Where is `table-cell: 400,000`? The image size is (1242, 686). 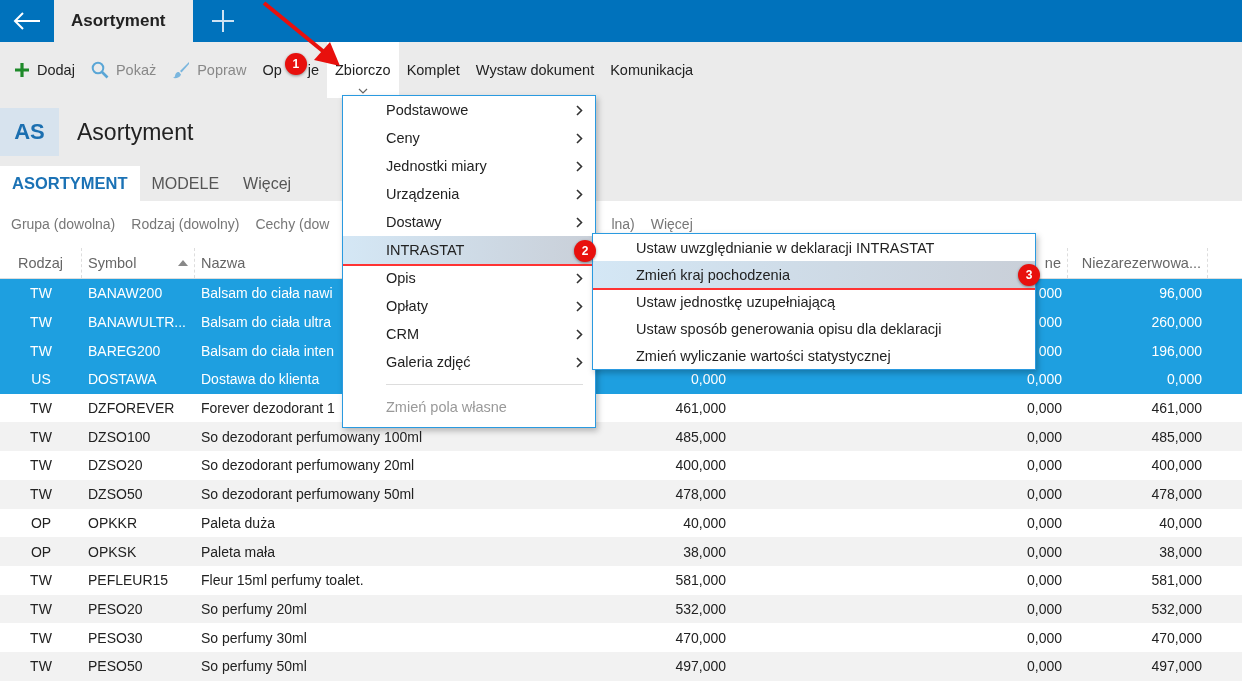
table-cell: 400,000 is located at coordinates (1176, 465).